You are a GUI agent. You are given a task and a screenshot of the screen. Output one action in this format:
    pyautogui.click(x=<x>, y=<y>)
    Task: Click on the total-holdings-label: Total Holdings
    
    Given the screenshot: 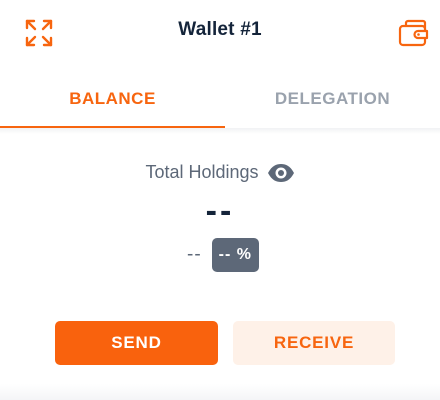 What is the action you would take?
    pyautogui.click(x=202, y=172)
    